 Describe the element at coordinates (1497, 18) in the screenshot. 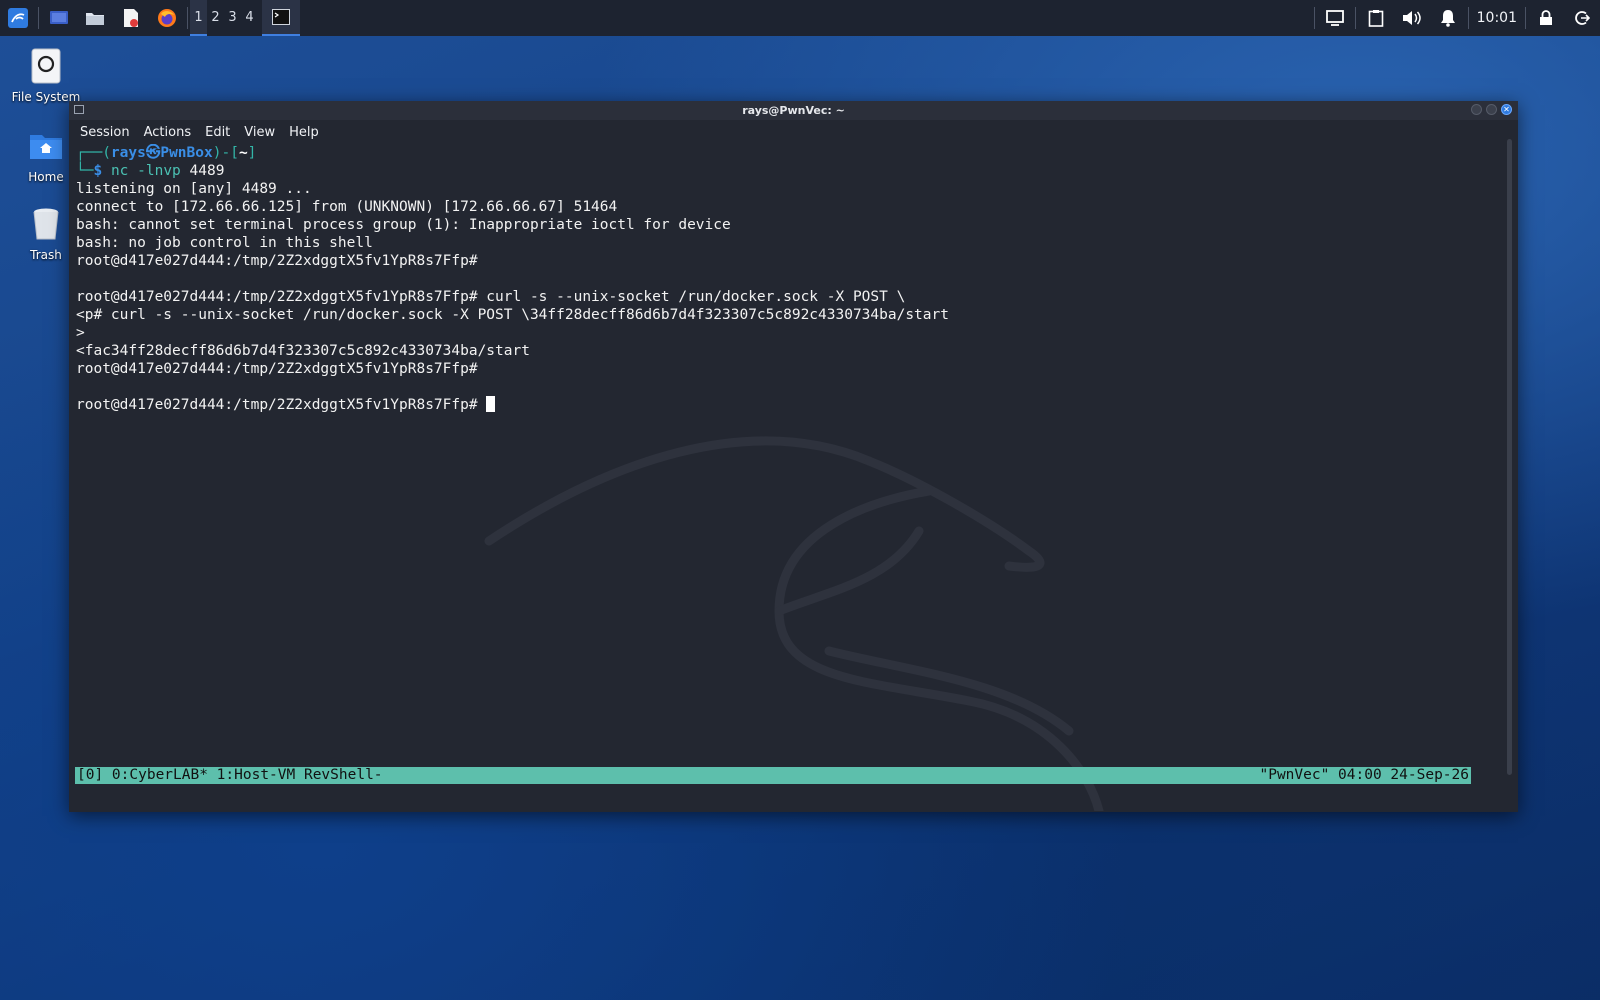

I see `clock: 10:01` at that location.